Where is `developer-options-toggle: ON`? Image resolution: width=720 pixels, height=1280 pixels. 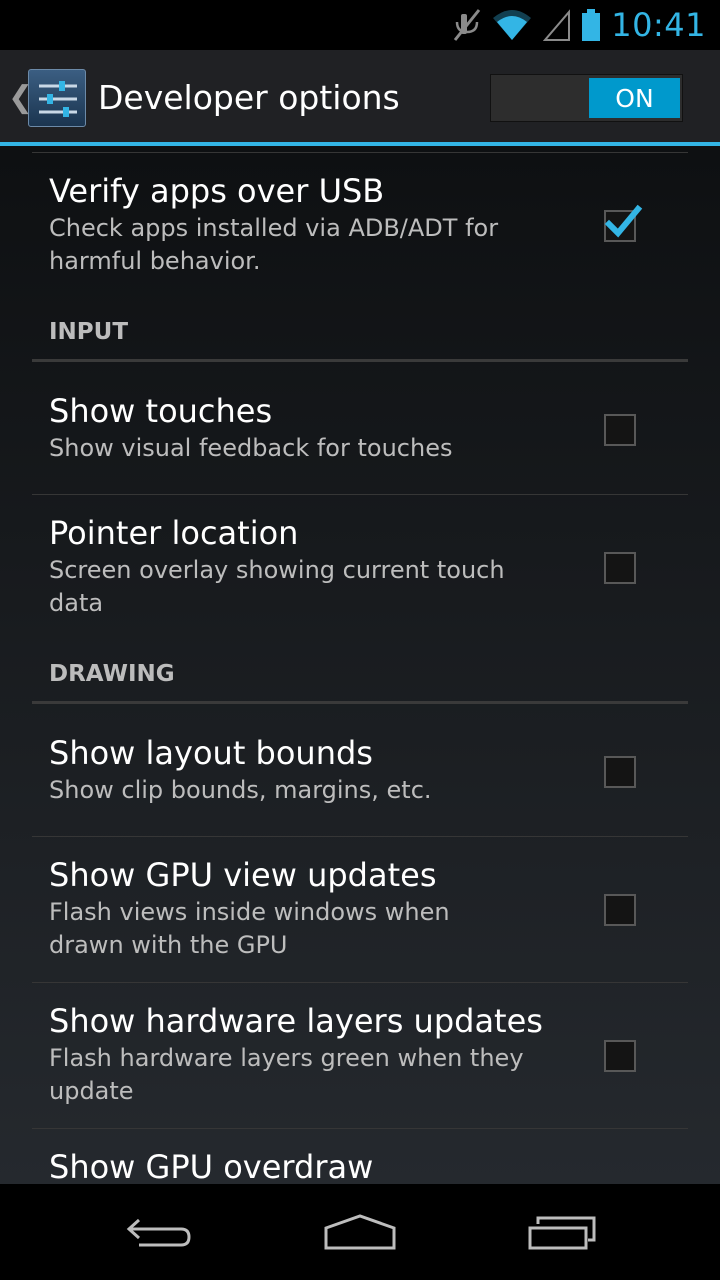
developer-options-toggle: ON is located at coordinates (586, 98).